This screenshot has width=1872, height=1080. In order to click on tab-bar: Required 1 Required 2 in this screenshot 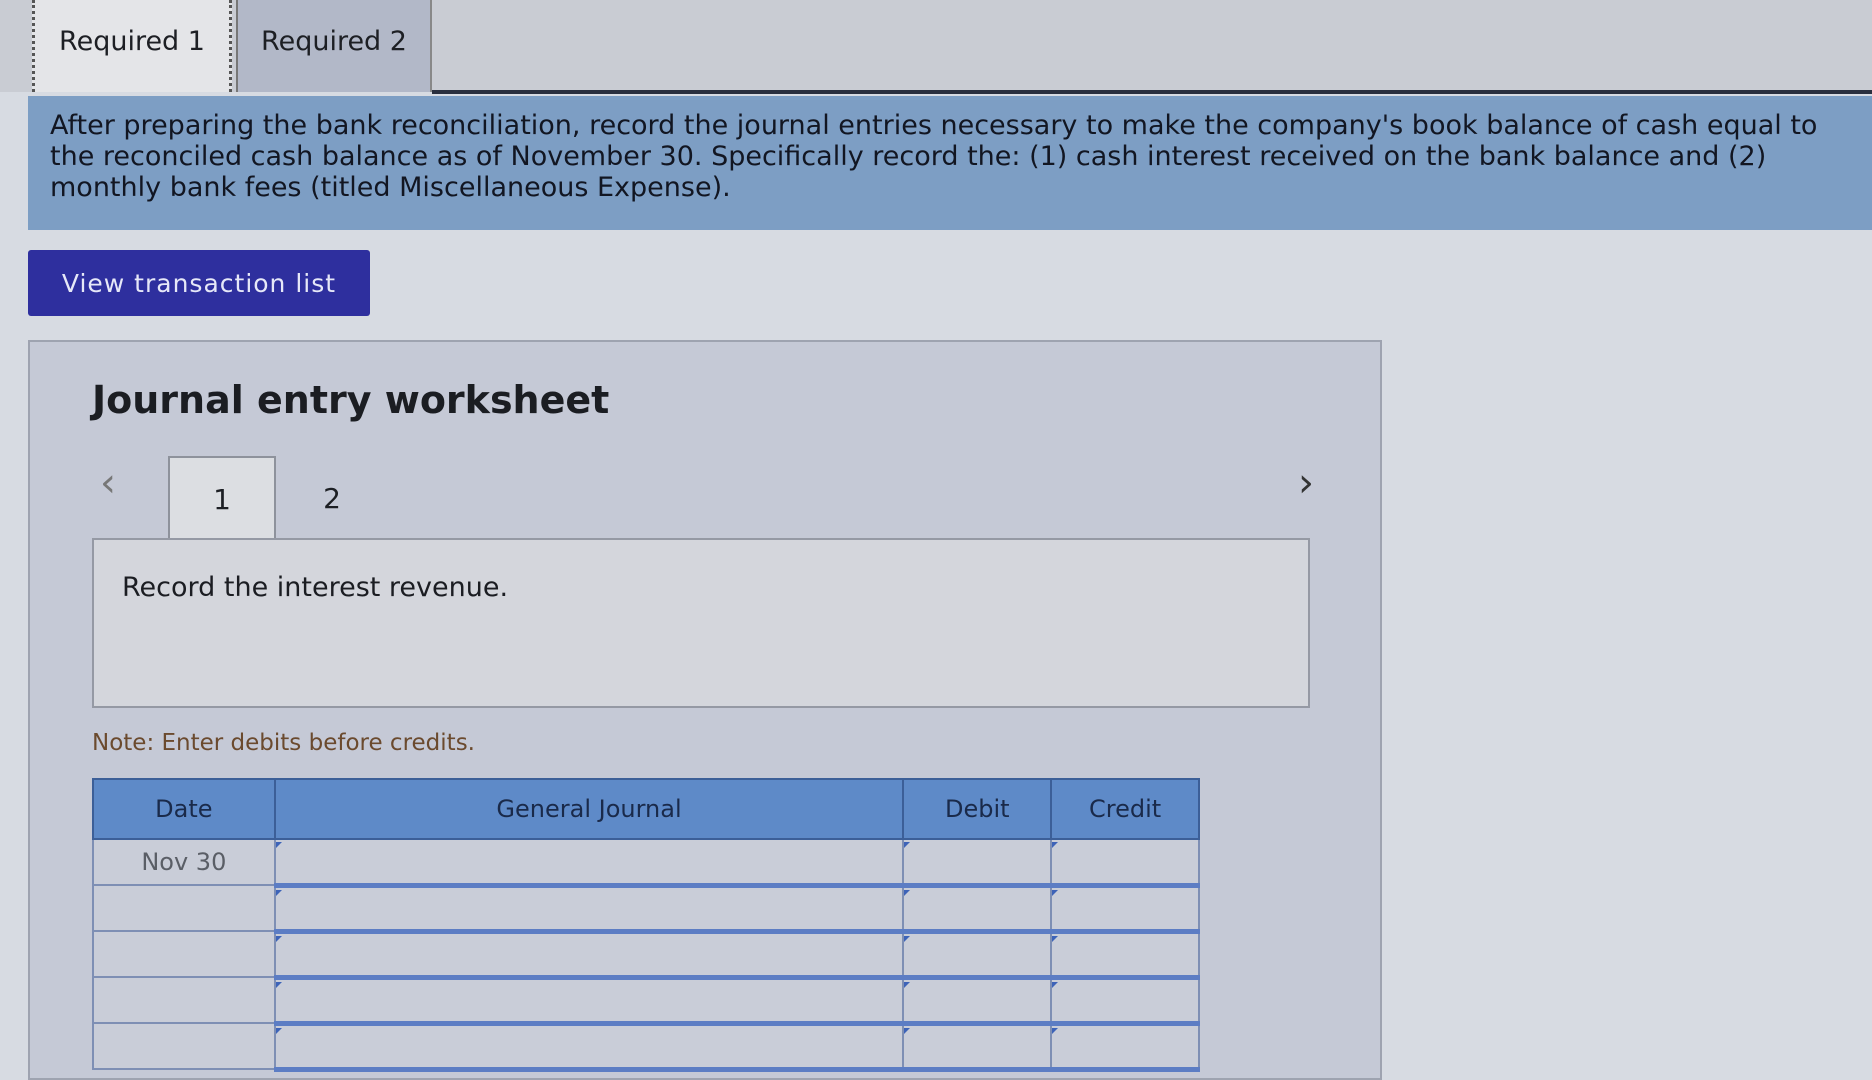, I will do `click(936, 47)`.